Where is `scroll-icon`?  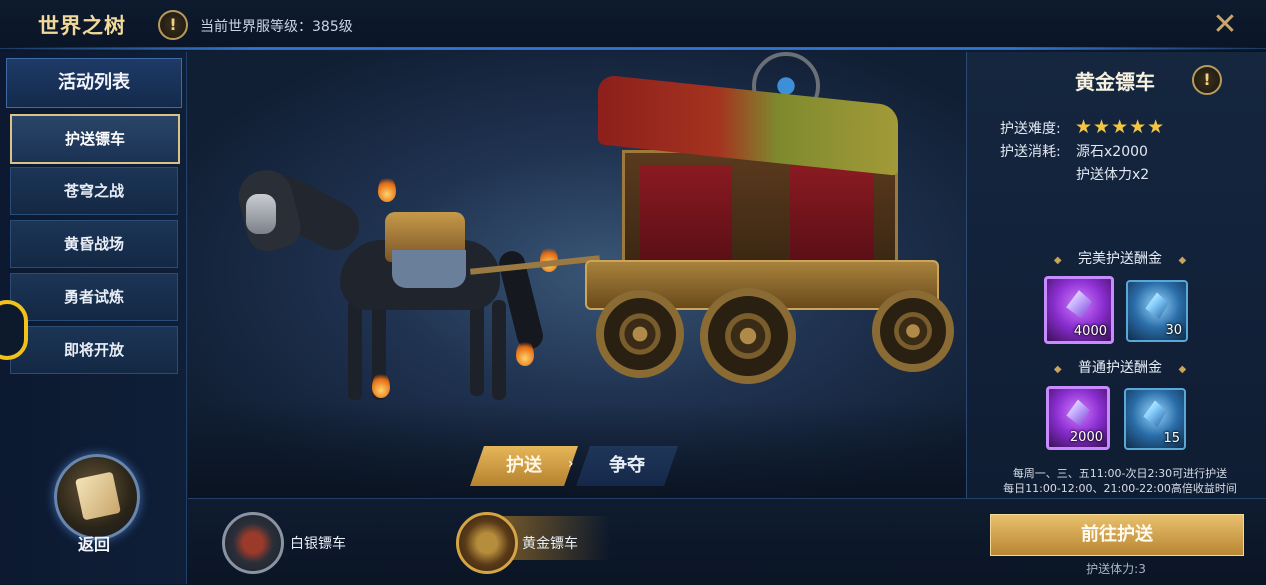 scroll-icon is located at coordinates (98, 496).